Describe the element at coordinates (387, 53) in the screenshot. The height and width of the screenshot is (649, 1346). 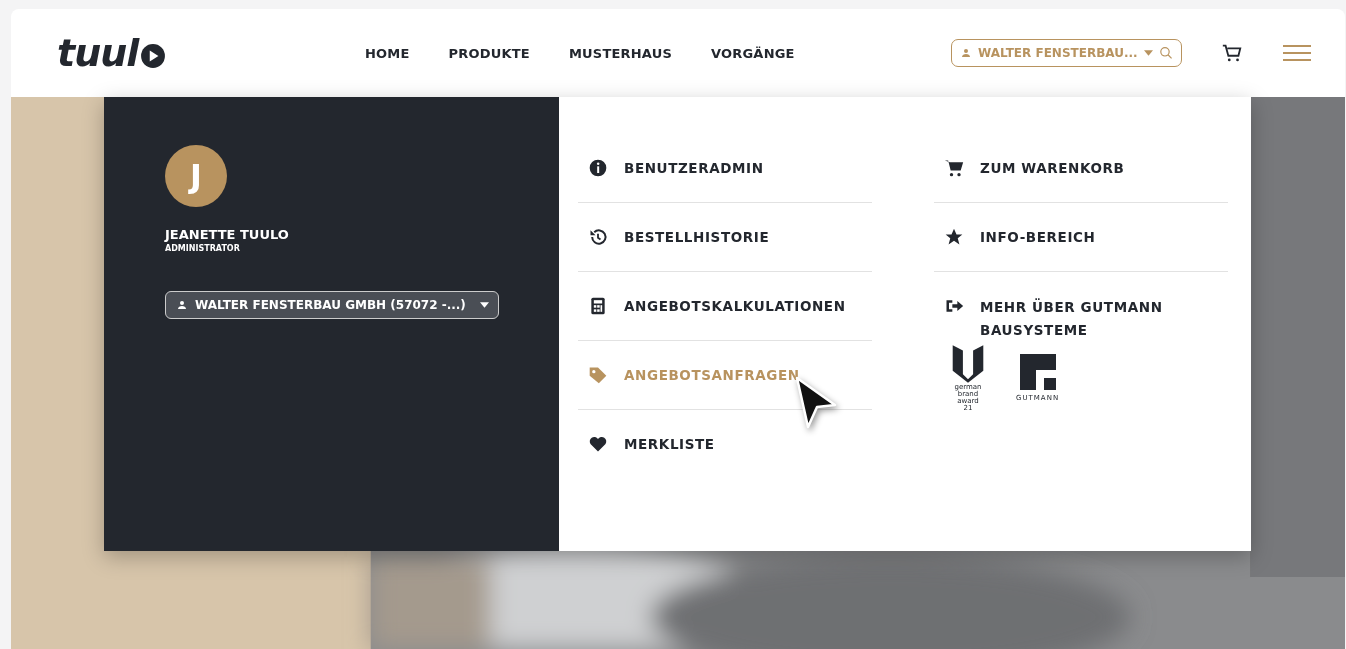
I see `nav-link: HOME` at that location.